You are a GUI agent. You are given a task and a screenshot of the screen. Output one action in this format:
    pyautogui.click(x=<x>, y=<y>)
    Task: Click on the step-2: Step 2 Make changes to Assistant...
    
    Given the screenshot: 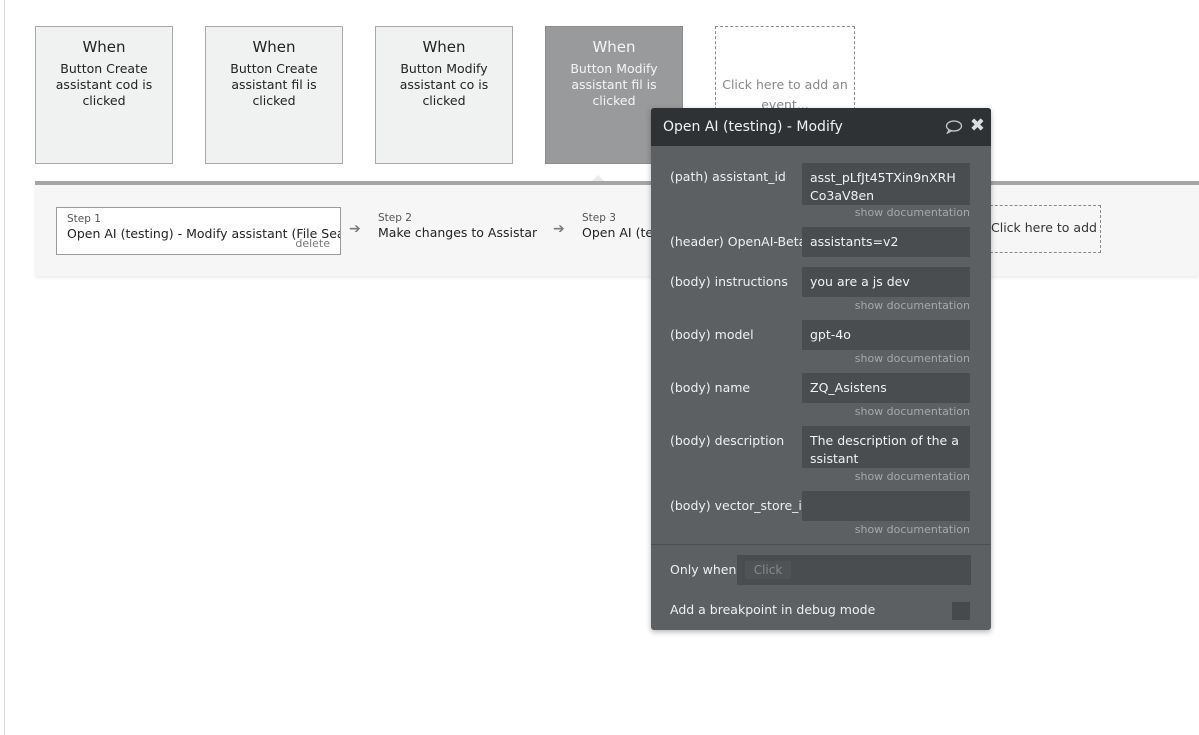 What is the action you would take?
    pyautogui.click(x=452, y=223)
    